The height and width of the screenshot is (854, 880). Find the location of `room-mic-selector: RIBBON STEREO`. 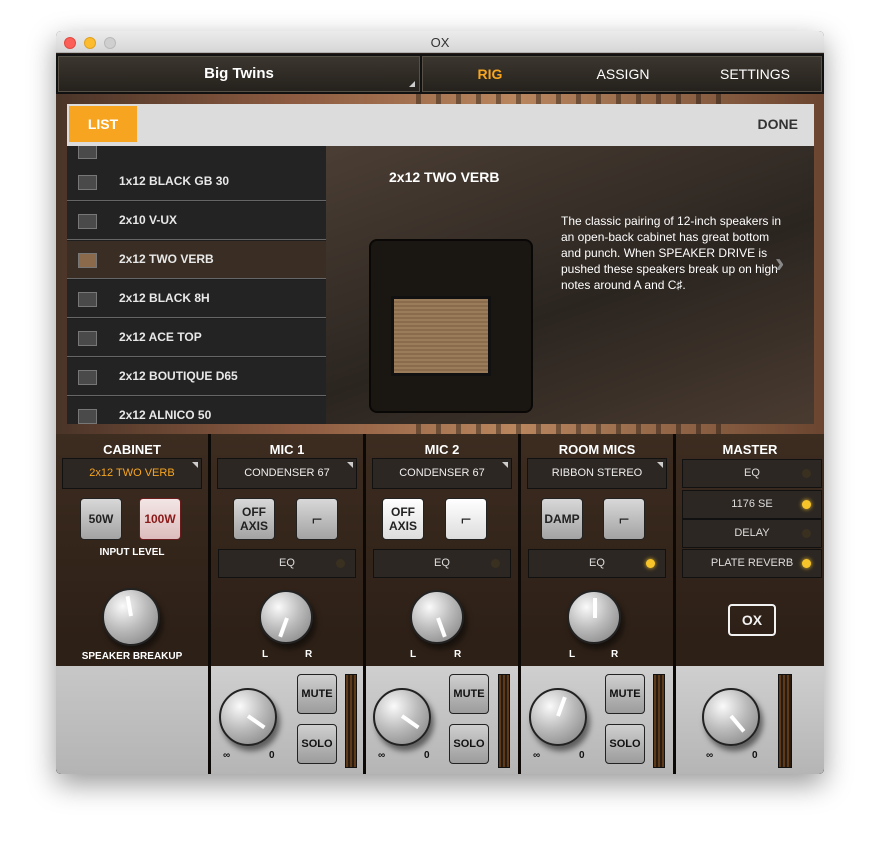

room-mic-selector: RIBBON STEREO is located at coordinates (597, 473).